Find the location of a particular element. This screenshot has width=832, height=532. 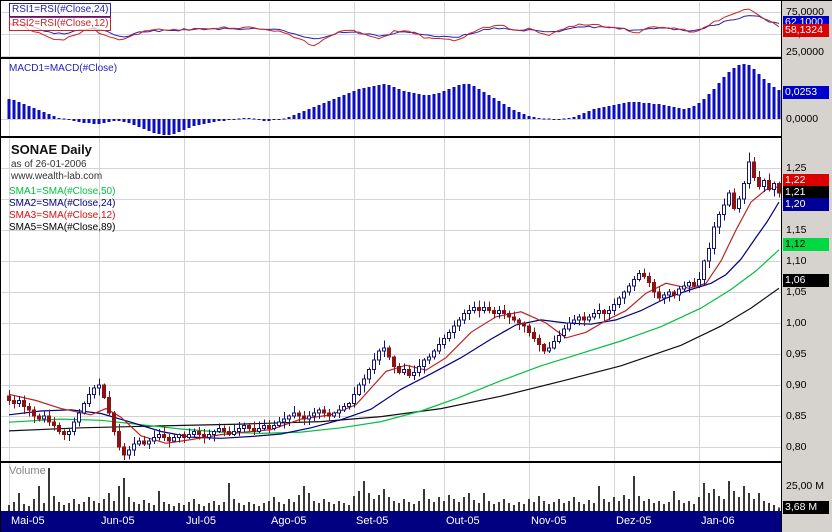

price-axis-085: 0,85 is located at coordinates (796, 416).